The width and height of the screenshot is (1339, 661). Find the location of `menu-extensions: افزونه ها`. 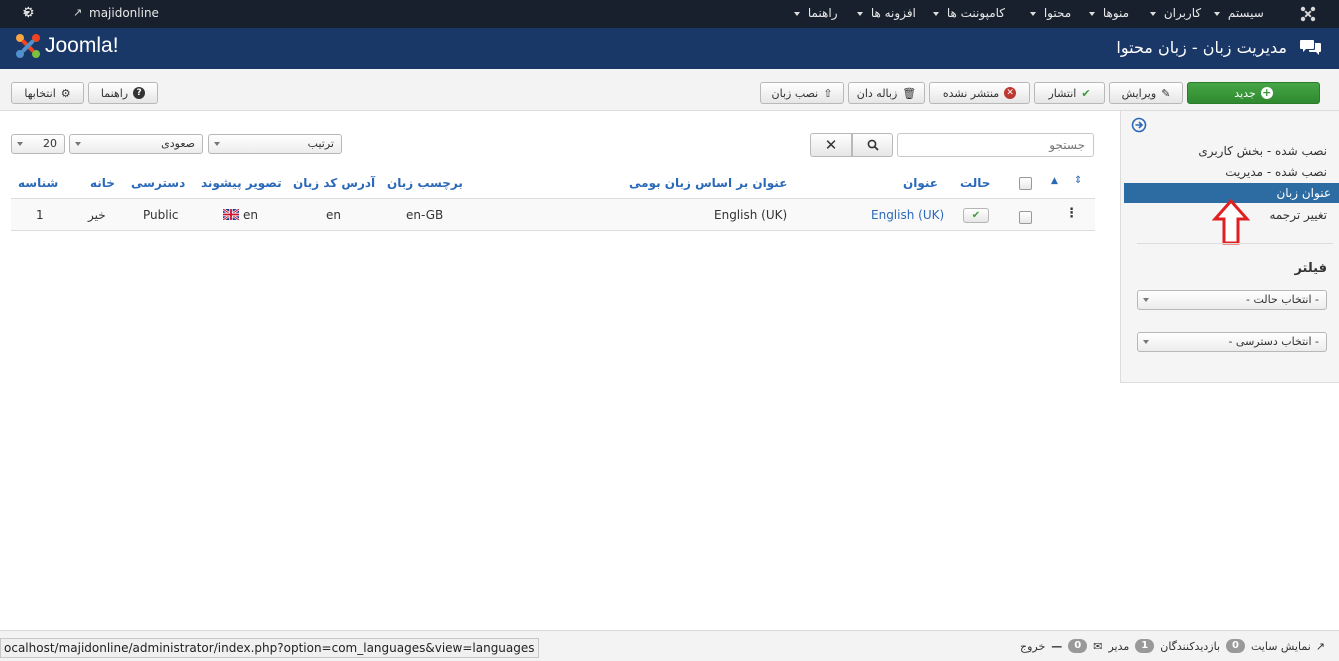

menu-extensions: افزونه ها is located at coordinates (886, 13).